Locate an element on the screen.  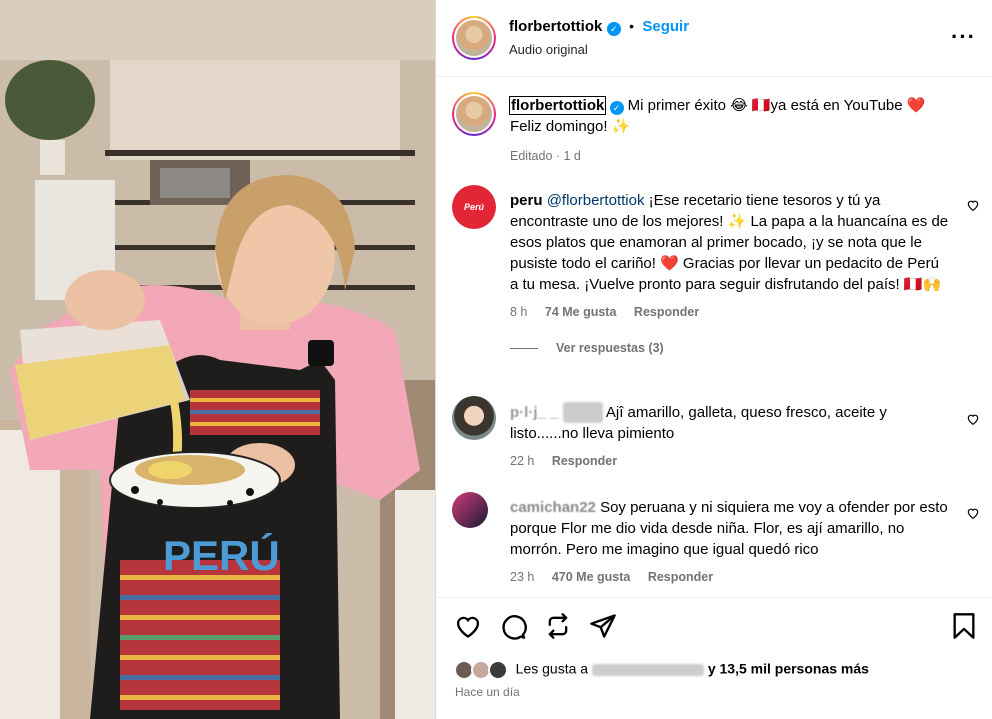
more-horizontal-icon: ··· is located at coordinates (963, 37).